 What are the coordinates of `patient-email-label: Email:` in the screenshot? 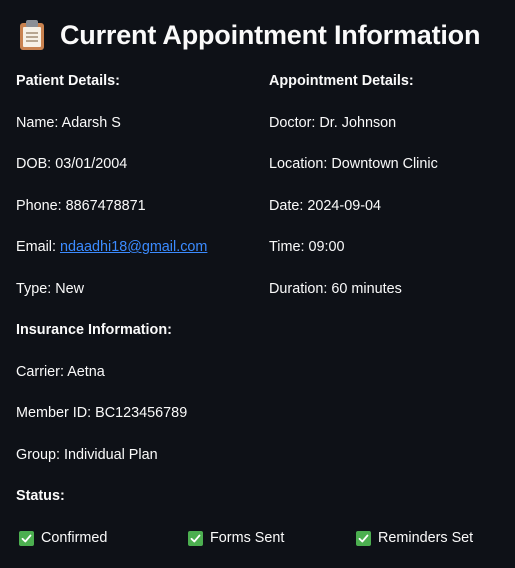 It's located at (36, 247).